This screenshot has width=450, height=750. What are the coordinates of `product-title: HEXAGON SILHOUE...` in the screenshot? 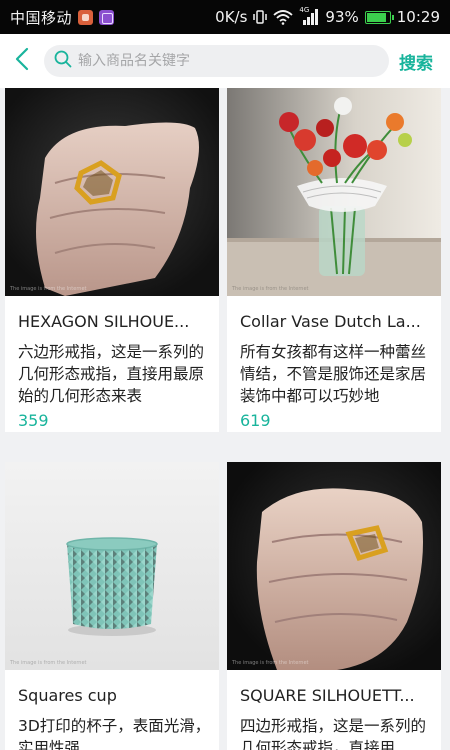 It's located at (104, 321).